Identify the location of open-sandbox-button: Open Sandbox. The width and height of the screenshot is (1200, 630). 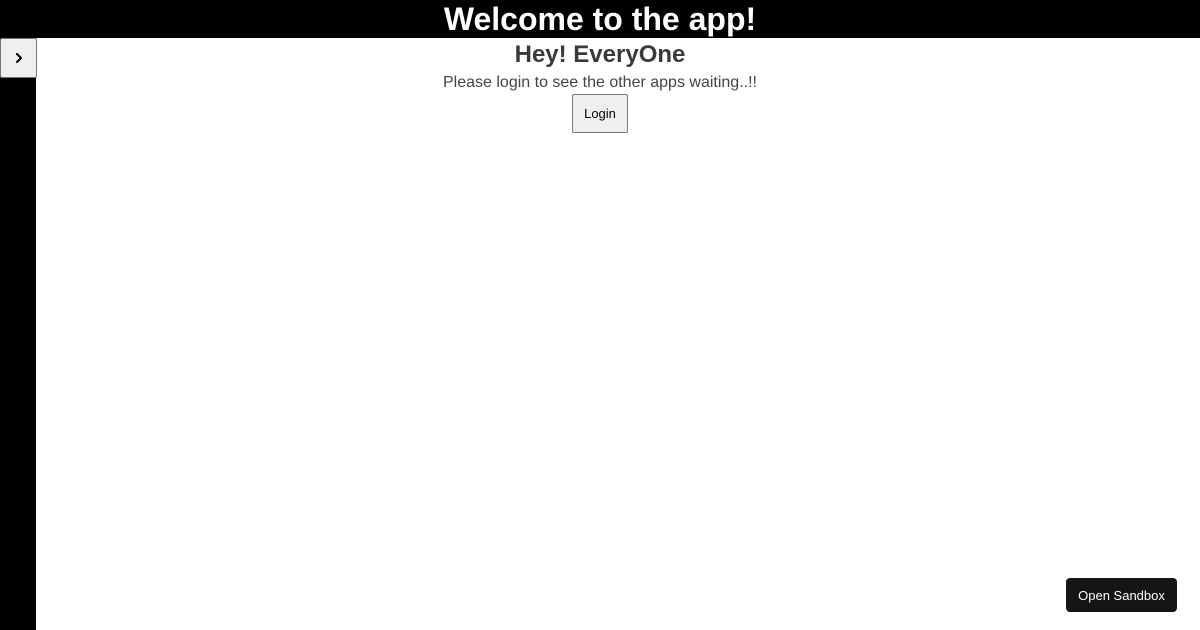
(1121, 595).